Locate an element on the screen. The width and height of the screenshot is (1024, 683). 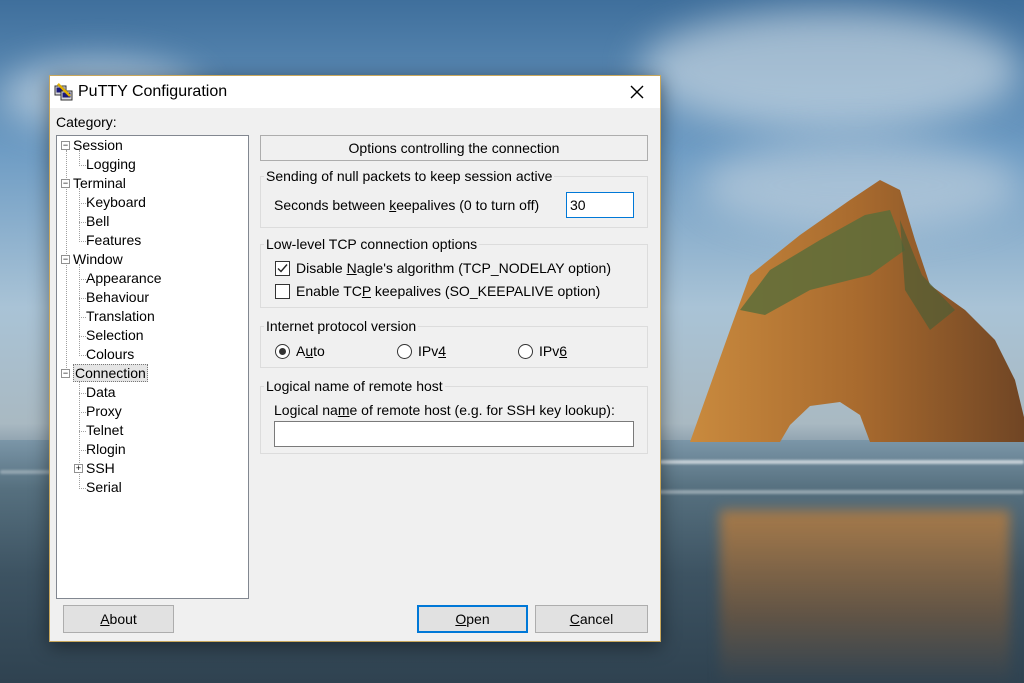
tree-item-features: Features is located at coordinates (113, 240).